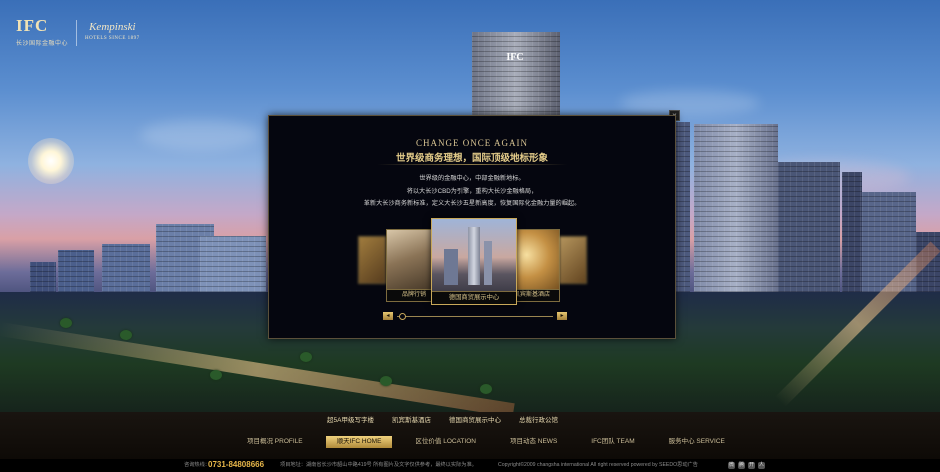  What do you see at coordinates (350, 421) in the screenshot?
I see `subnav-office: 超5A甲级写字楼` at bounding box center [350, 421].